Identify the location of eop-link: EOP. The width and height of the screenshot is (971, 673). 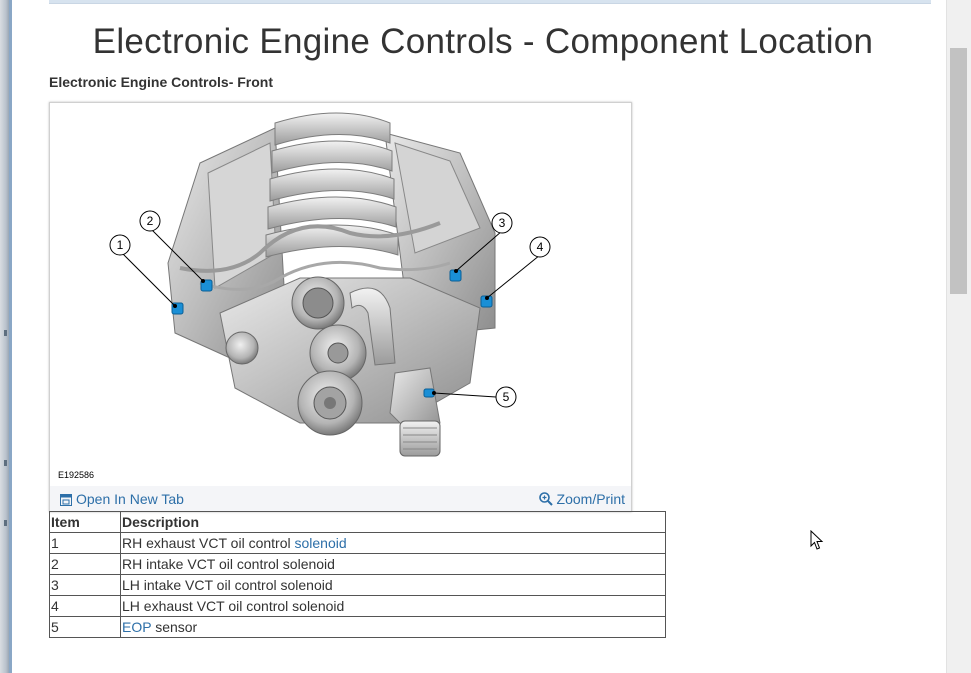
(136, 627).